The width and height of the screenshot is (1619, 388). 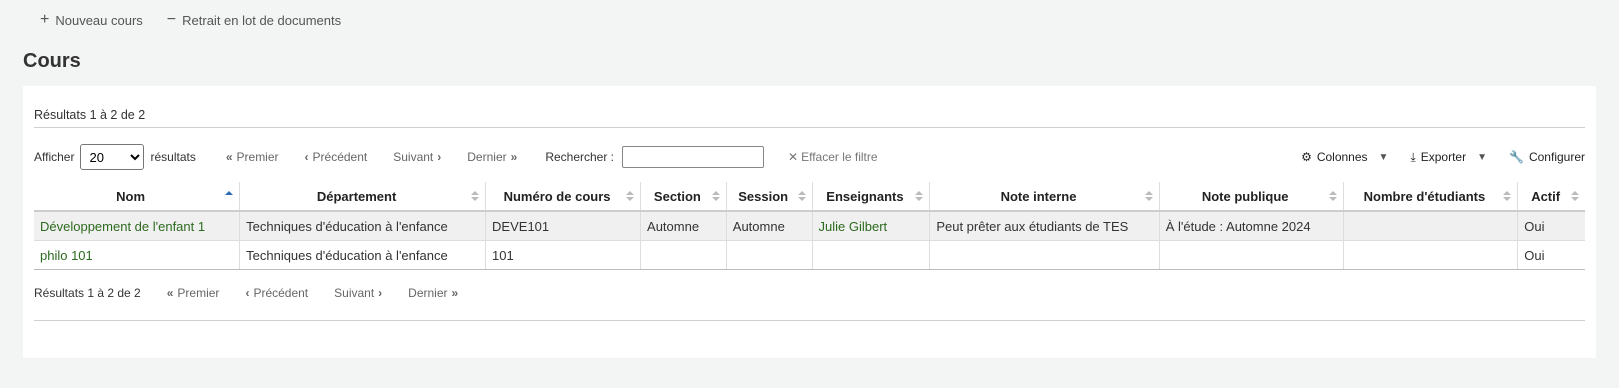 What do you see at coordinates (563, 226) in the screenshot?
I see `cell-course-number: DEVE101` at bounding box center [563, 226].